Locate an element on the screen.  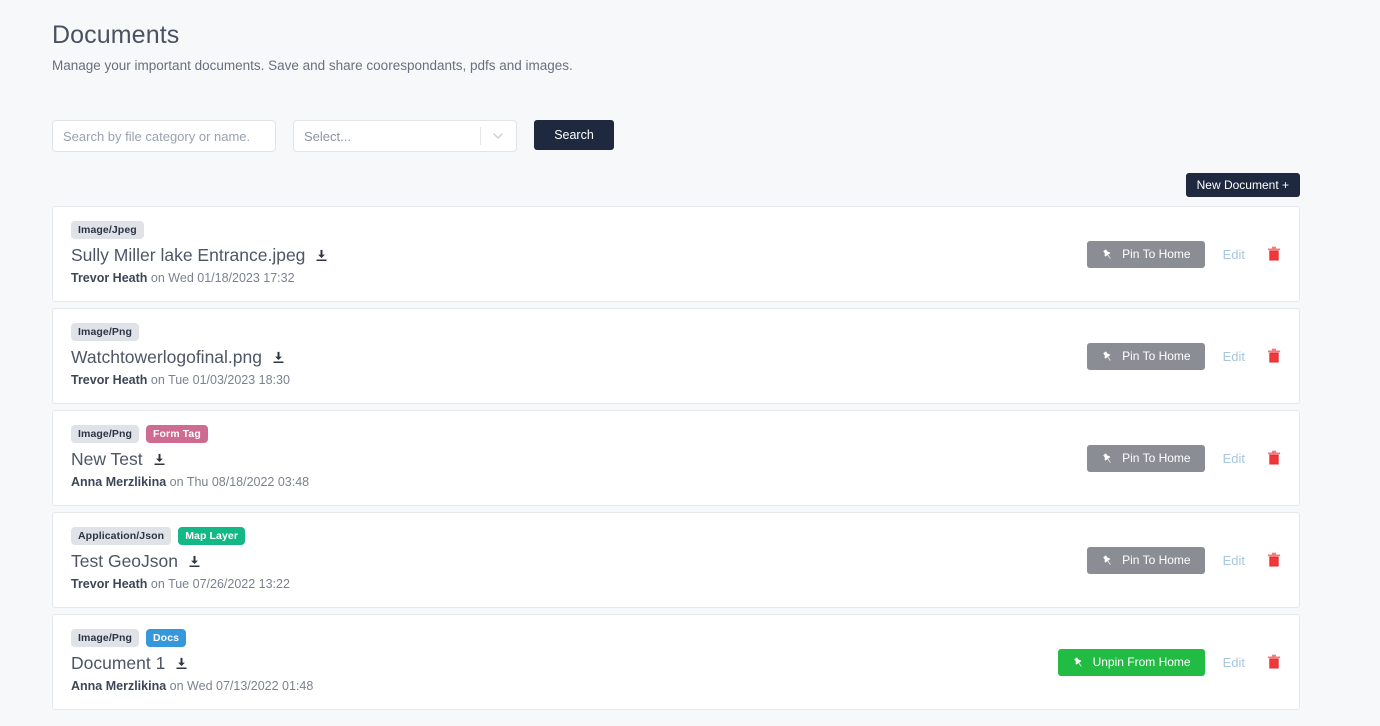
document-meta: Trevor Heath on Wed 01/18/2023 17:32 is located at coordinates (579, 278).